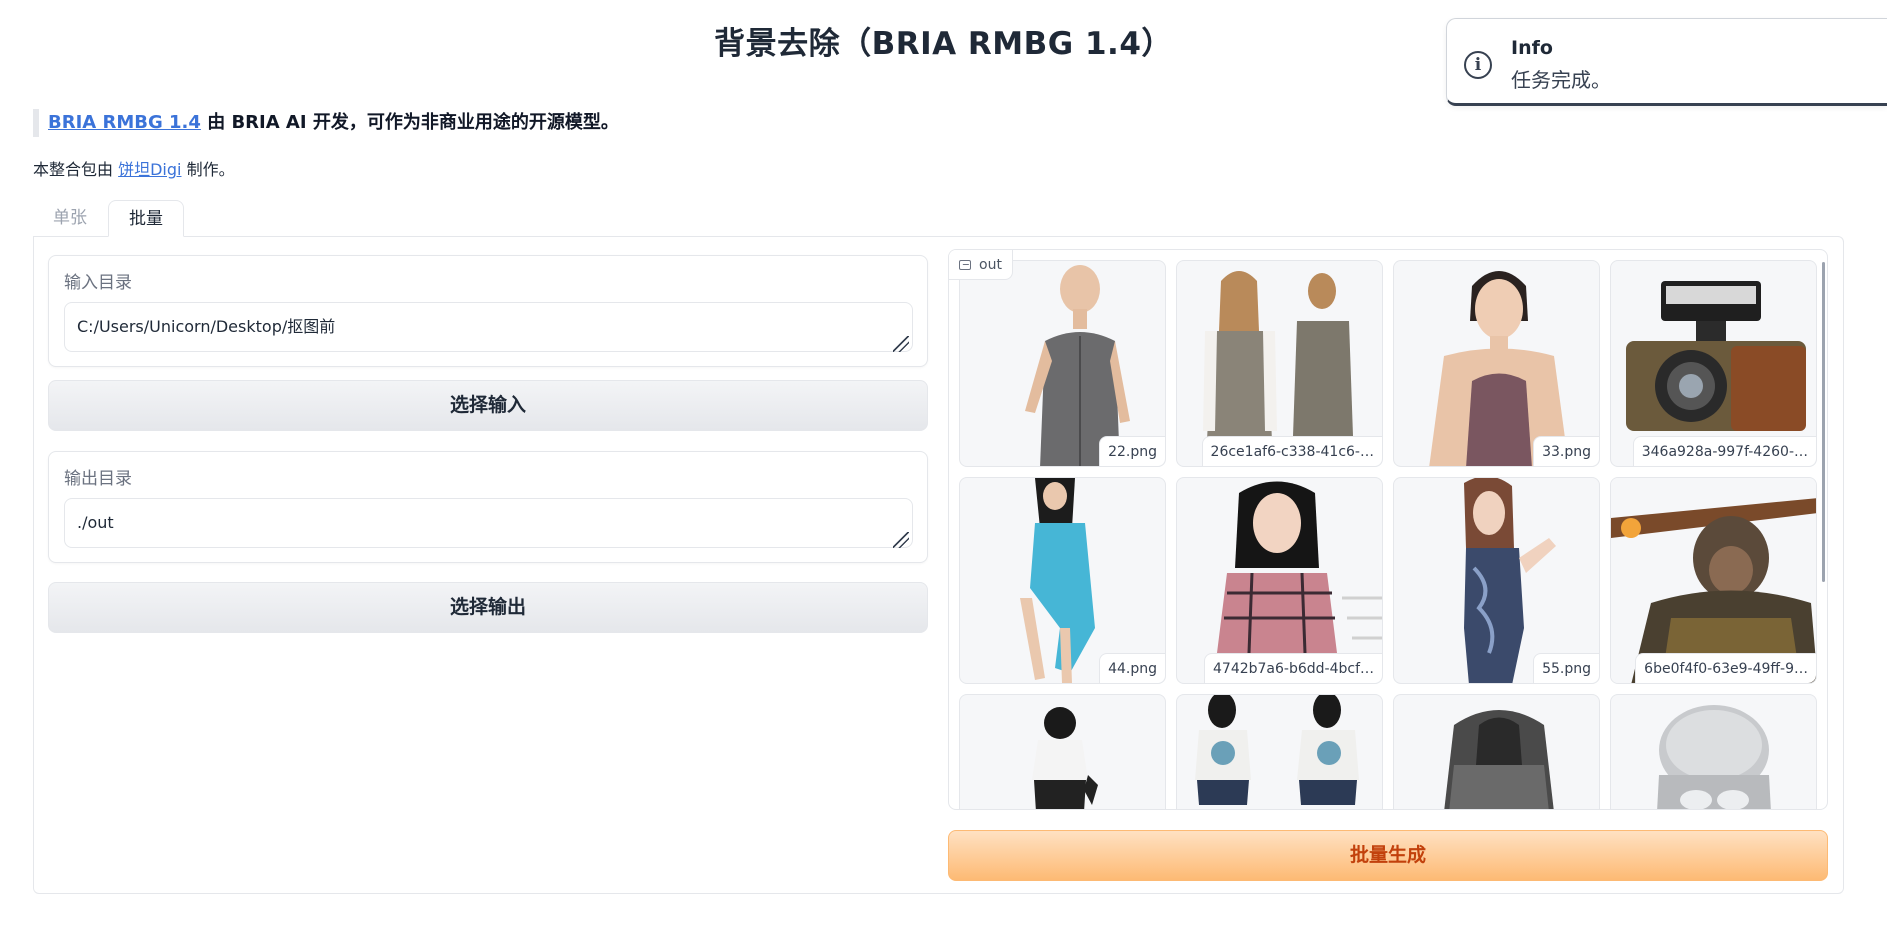 This screenshot has width=1887, height=926. I want to click on credit-suffix: 制作。, so click(210, 169).